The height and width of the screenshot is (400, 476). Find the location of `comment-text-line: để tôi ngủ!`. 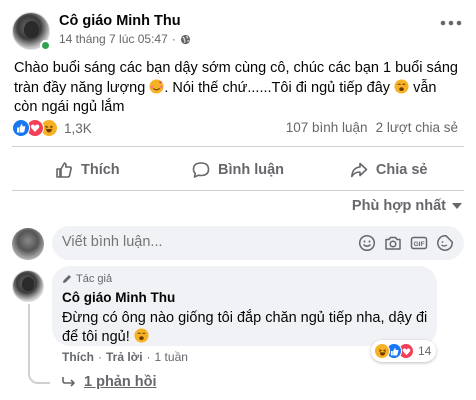

comment-text-line: để tôi ngủ! is located at coordinates (96, 337).